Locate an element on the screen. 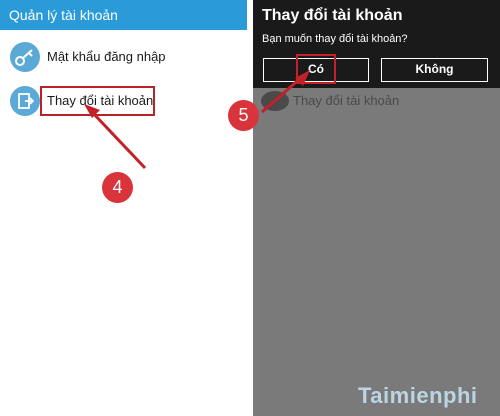 This screenshot has width=500, height=416. key-icon is located at coordinates (25, 57).